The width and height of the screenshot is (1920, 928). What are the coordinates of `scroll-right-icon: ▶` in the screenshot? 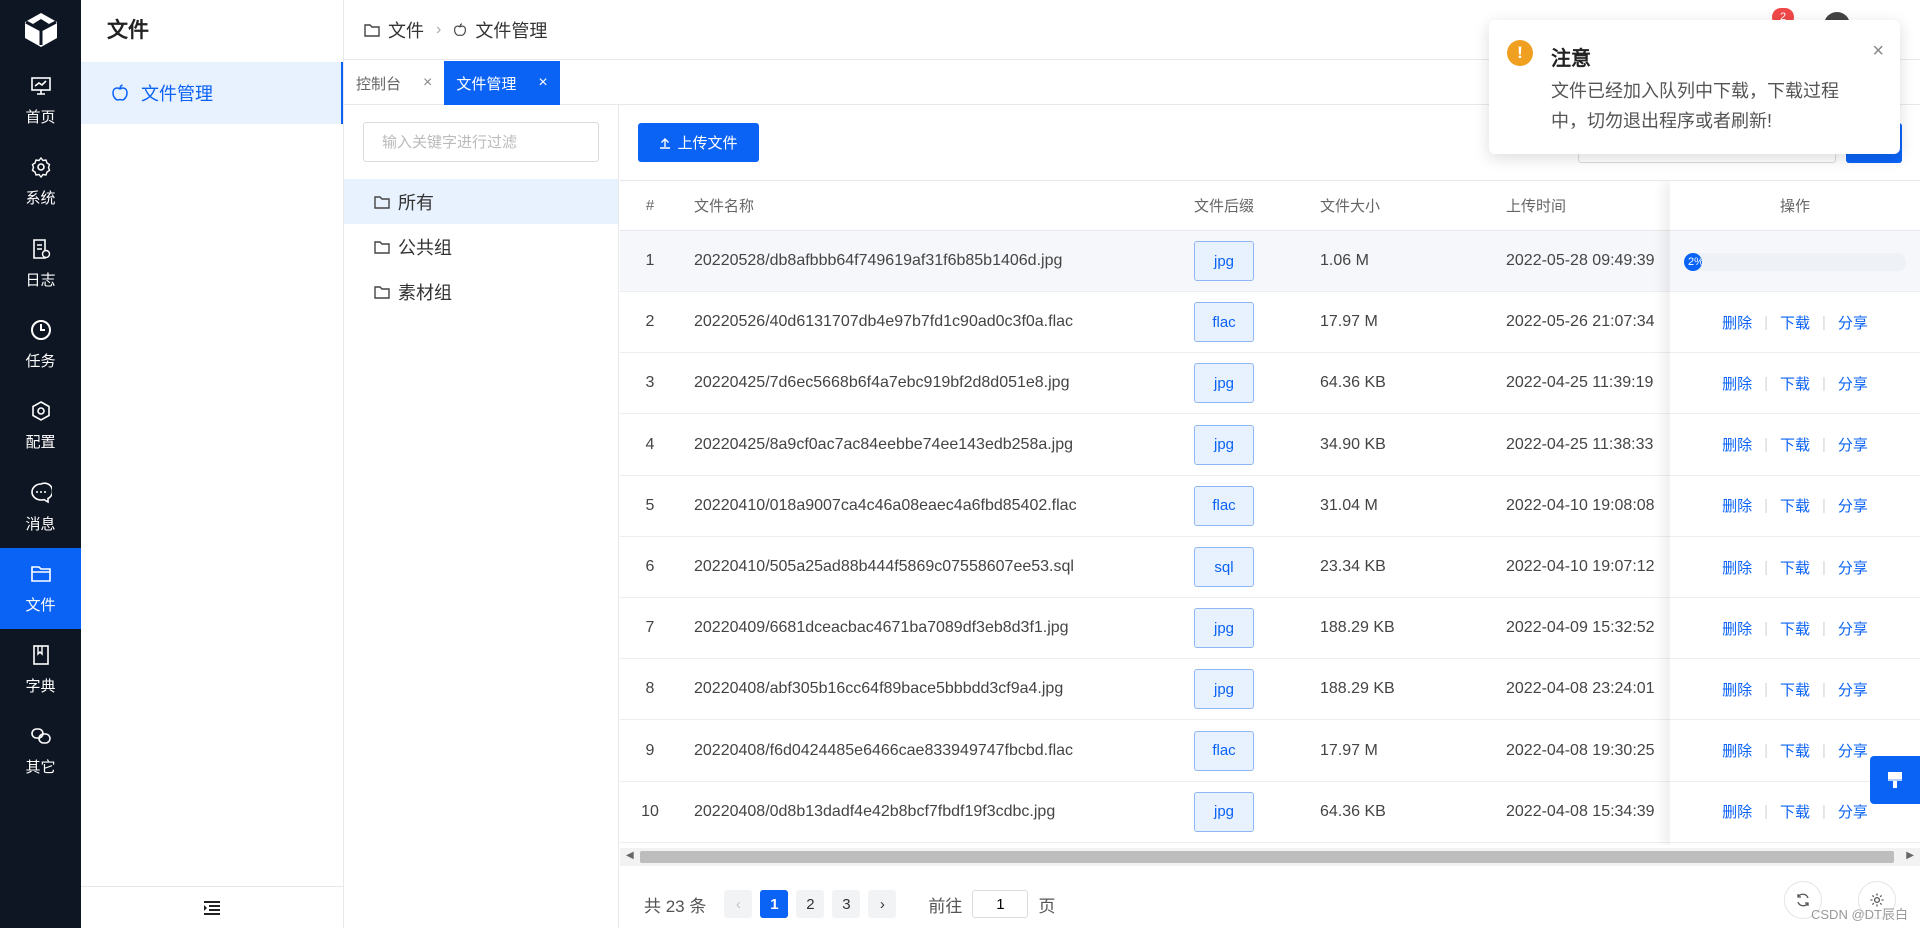 It's located at (1910, 855).